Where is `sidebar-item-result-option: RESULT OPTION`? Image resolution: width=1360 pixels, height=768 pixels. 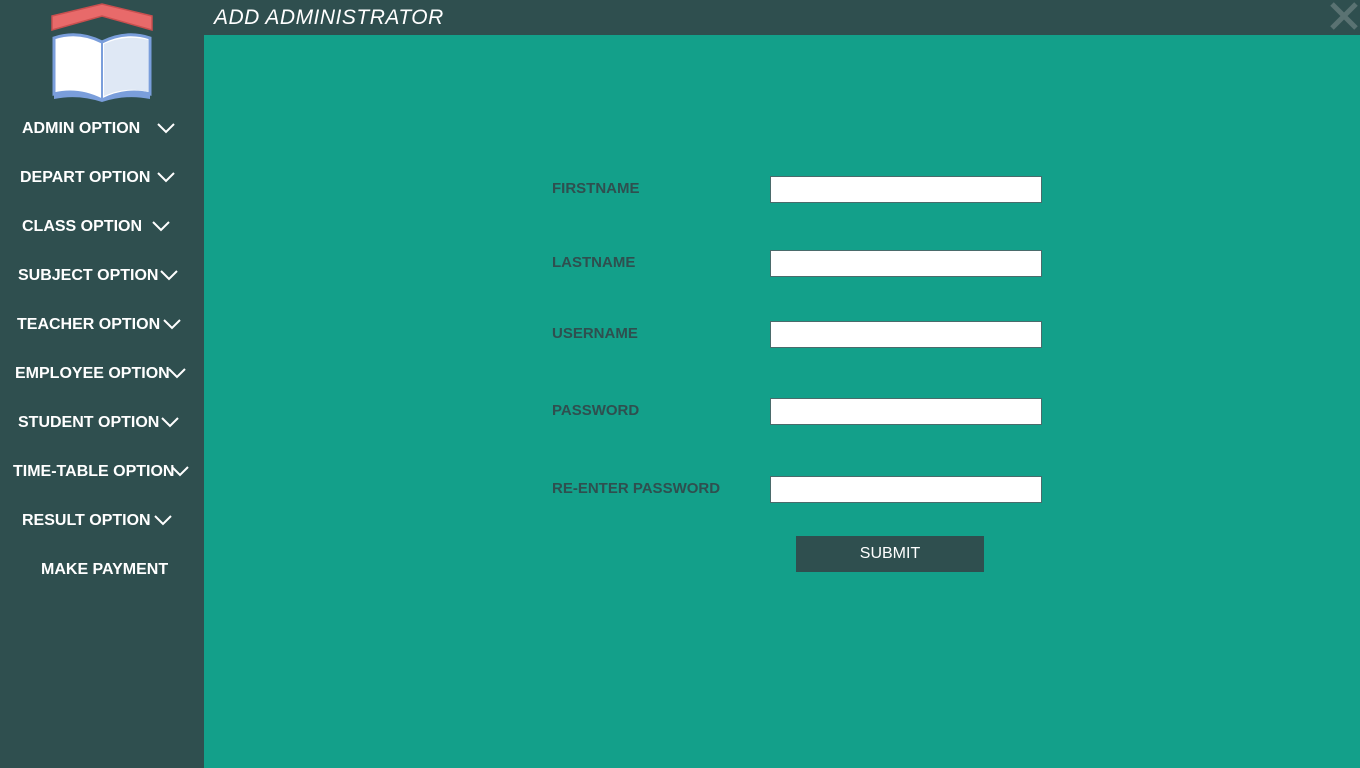
sidebar-item-result-option: RESULT OPTION is located at coordinates (102, 521).